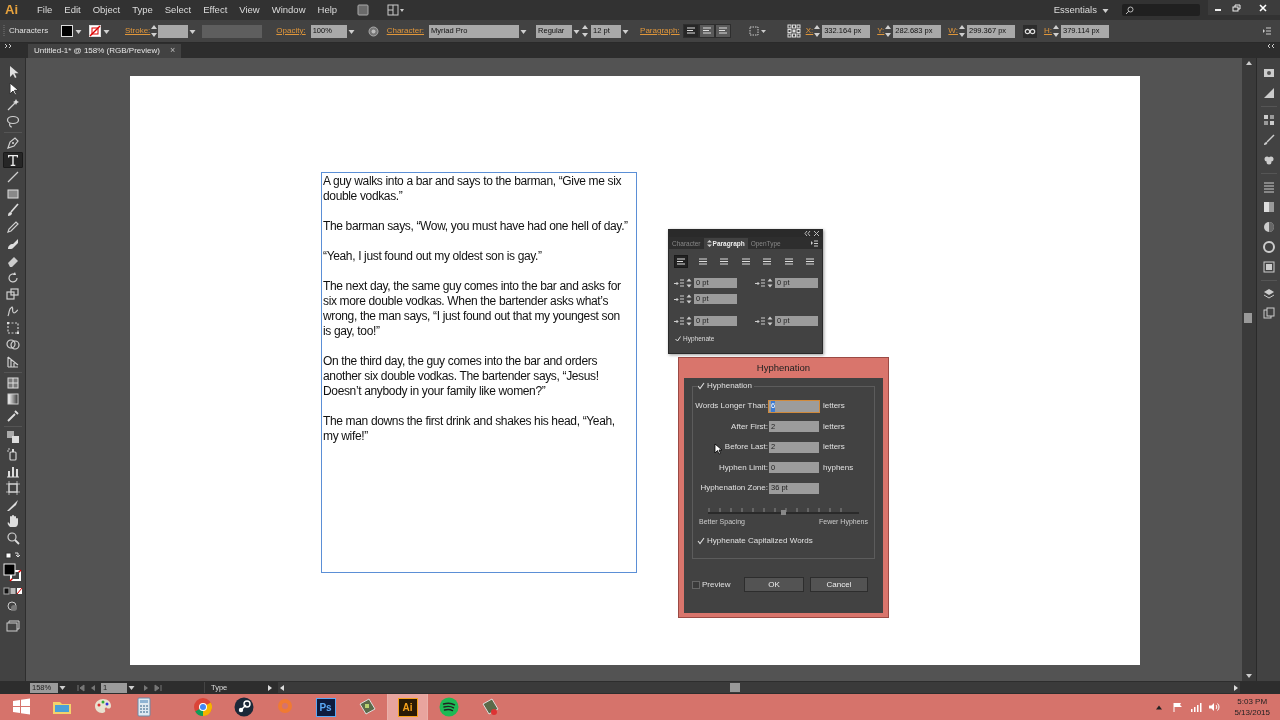  Describe the element at coordinates (1159, 707) in the screenshot. I see `show-hidden-icons-icon` at that location.